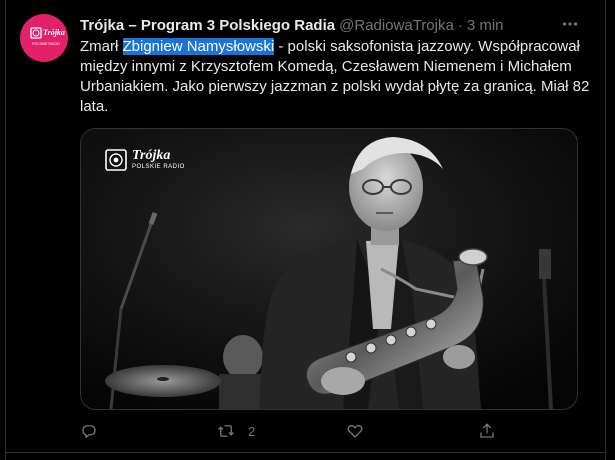  I want to click on reply-icon, so click(89, 432).